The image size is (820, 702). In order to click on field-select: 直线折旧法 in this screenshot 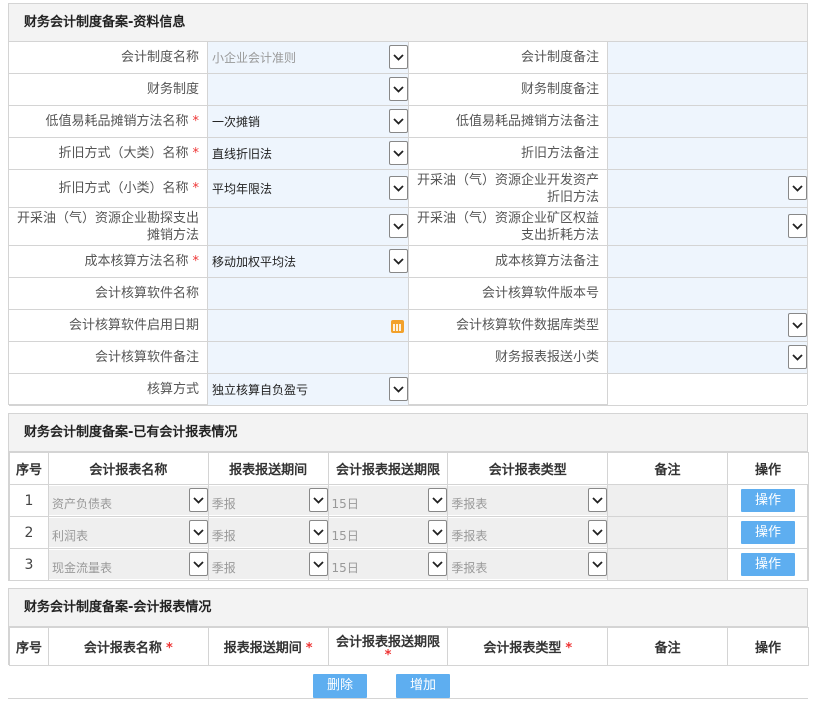, I will do `click(308, 154)`.